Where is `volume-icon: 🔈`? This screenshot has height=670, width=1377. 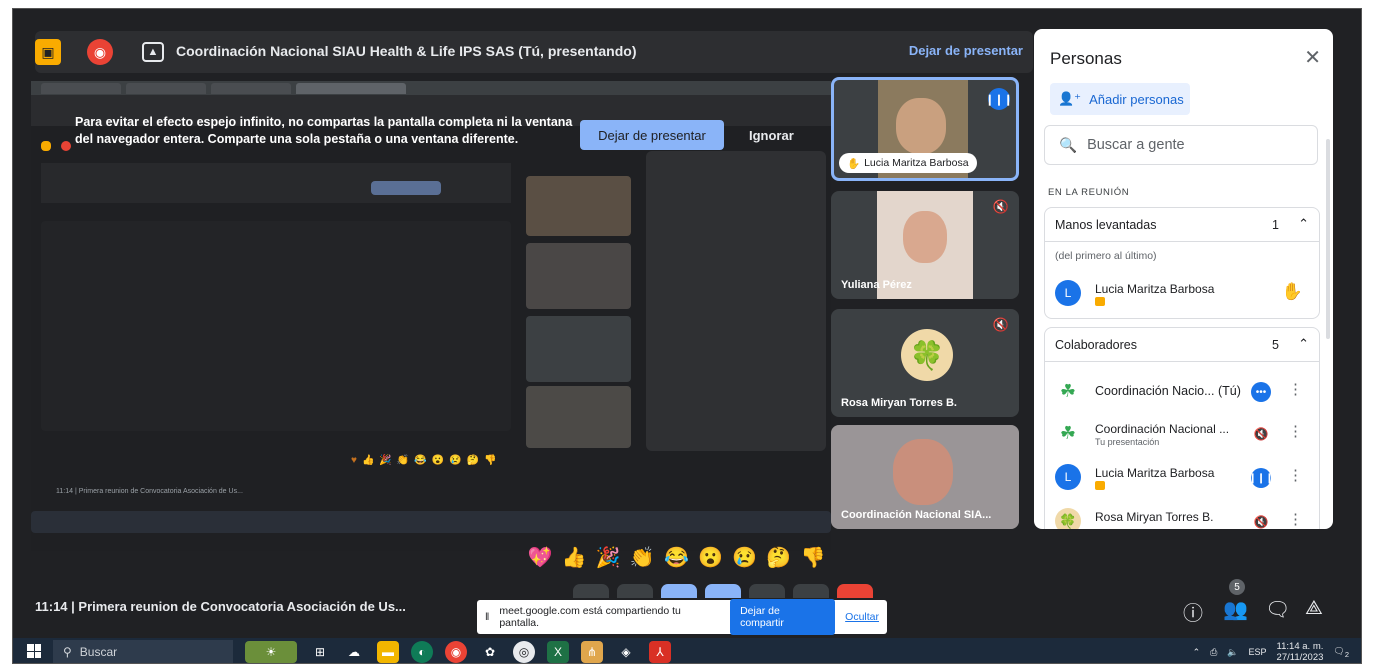
volume-icon: 🔈 is located at coordinates (1232, 652).